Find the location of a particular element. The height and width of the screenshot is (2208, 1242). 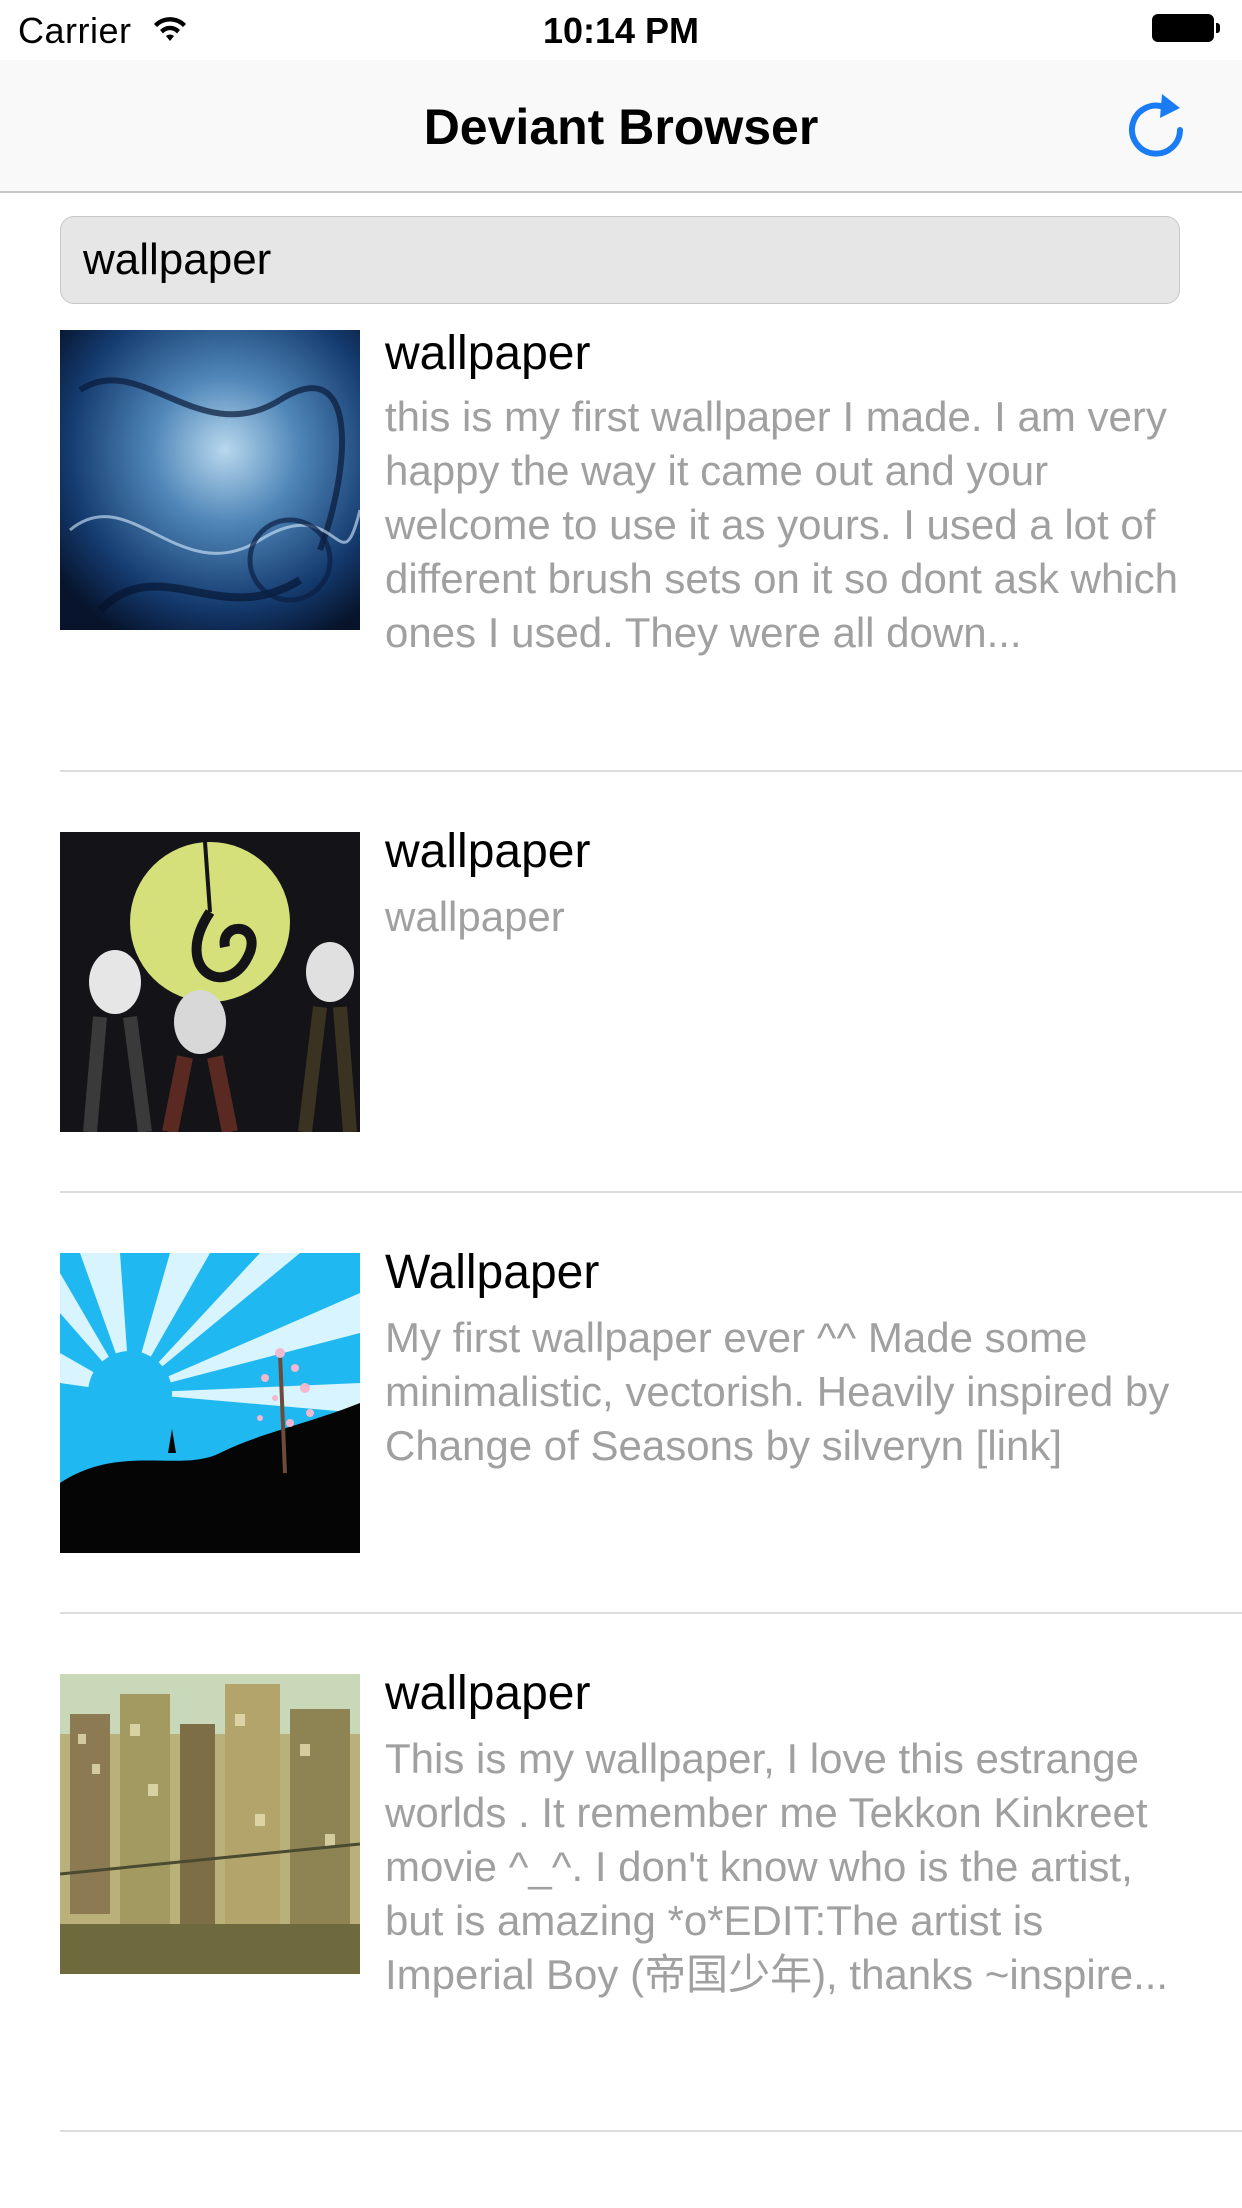

page-title: Deviant Browser is located at coordinates (621, 127).